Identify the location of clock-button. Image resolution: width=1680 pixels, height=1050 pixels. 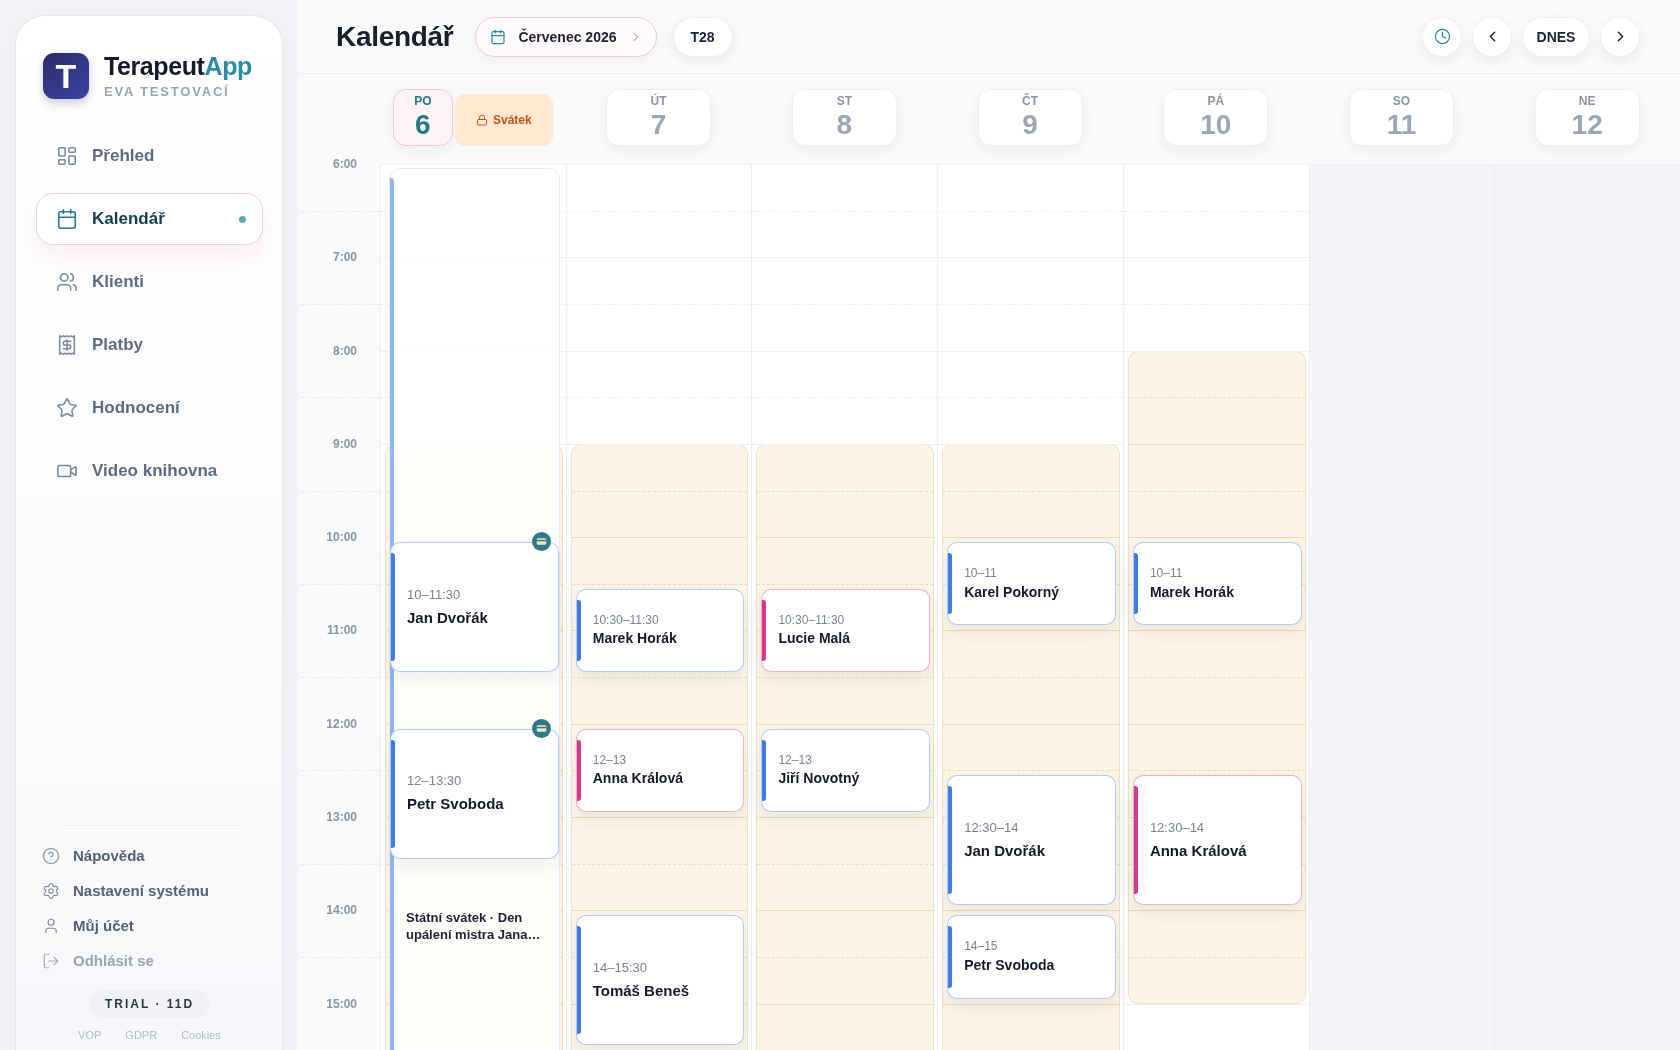
(1442, 36).